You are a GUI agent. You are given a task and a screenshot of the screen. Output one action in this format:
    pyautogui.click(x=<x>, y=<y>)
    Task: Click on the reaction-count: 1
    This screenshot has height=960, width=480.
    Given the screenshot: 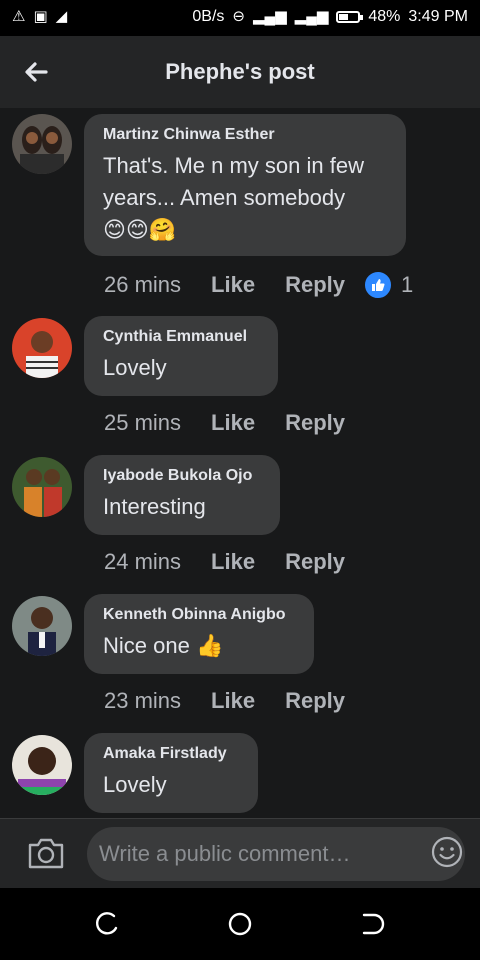 What is the action you would take?
    pyautogui.click(x=407, y=284)
    